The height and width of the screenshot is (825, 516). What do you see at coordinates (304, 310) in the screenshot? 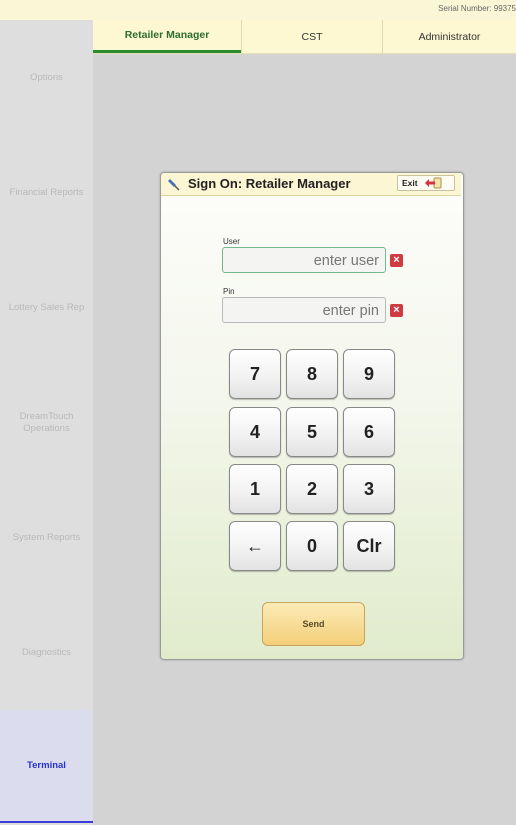
I see `pin-input: enter pin` at bounding box center [304, 310].